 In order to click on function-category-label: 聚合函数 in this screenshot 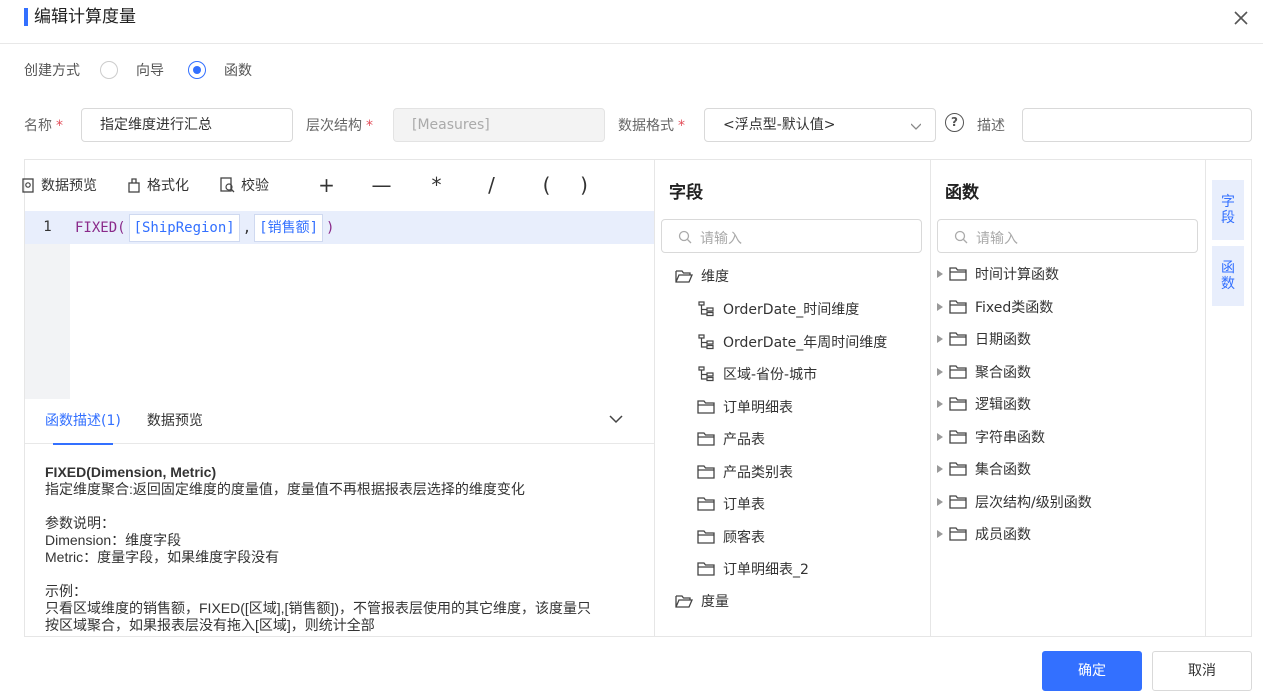, I will do `click(1003, 372)`.